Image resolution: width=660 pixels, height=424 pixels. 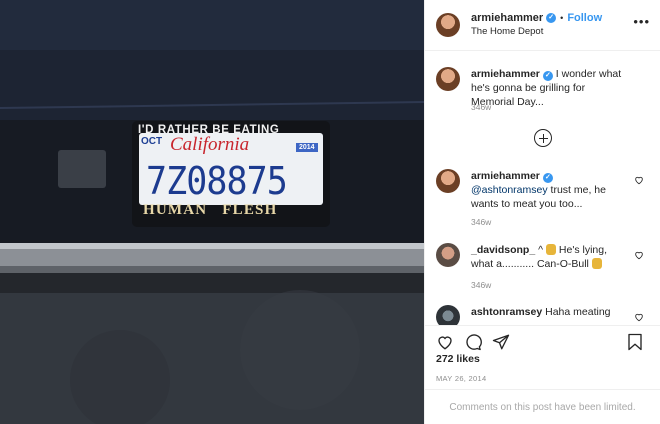 What do you see at coordinates (501, 342) in the screenshot?
I see `share-icon` at bounding box center [501, 342].